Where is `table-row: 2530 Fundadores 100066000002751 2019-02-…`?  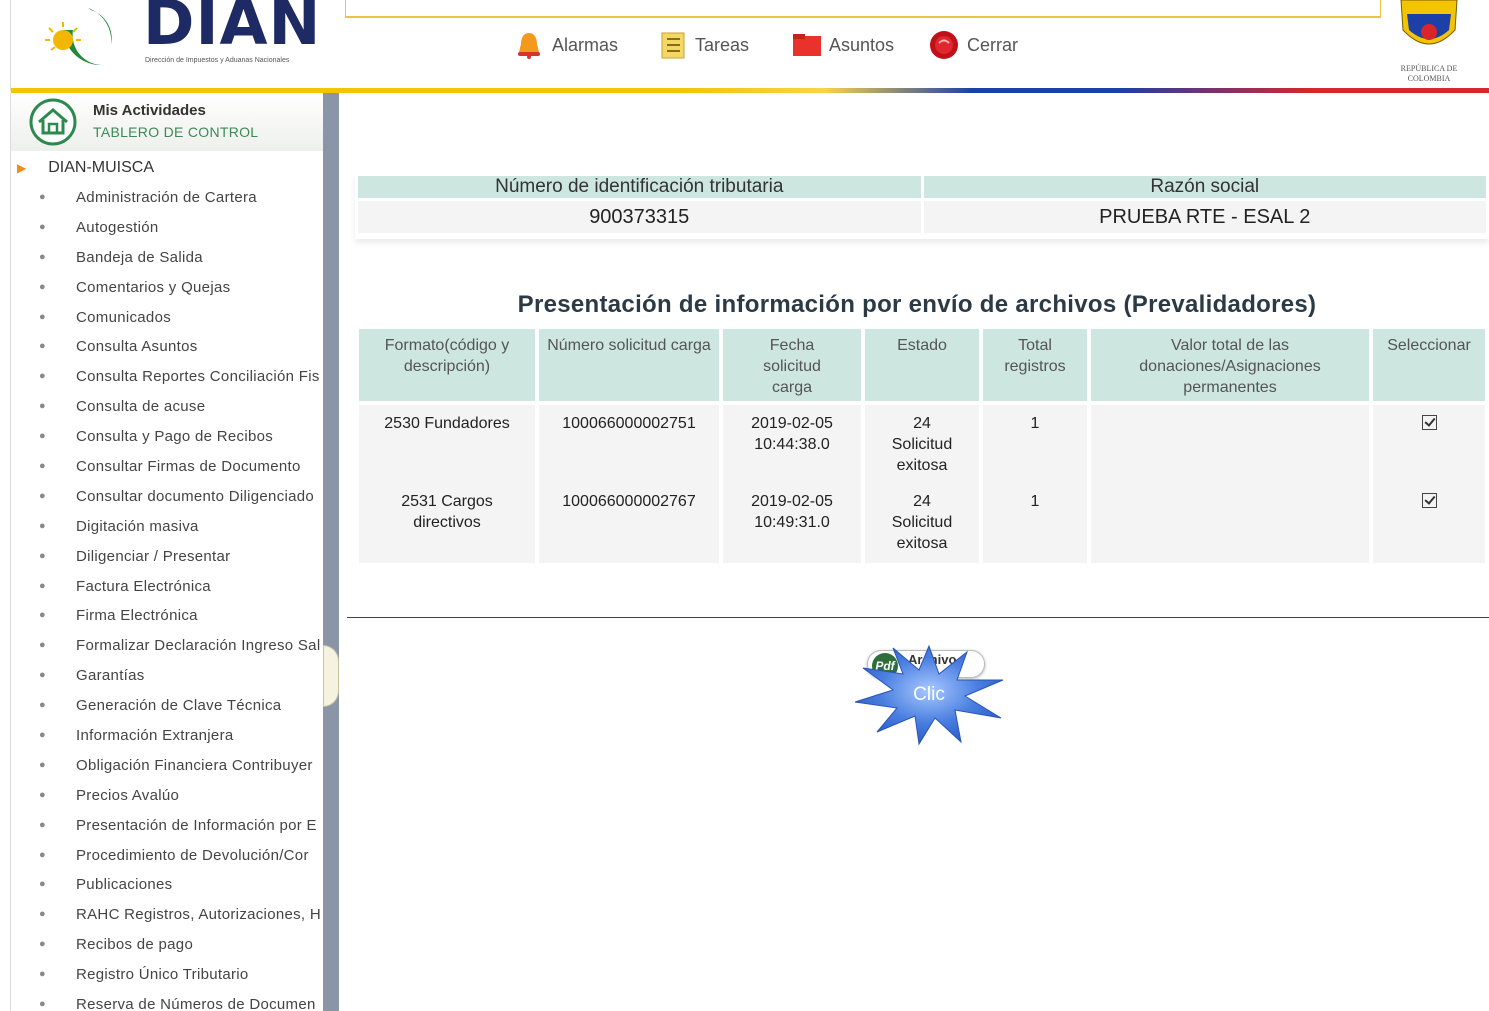 table-row: 2530 Fundadores 100066000002751 2019-02-… is located at coordinates (922, 444).